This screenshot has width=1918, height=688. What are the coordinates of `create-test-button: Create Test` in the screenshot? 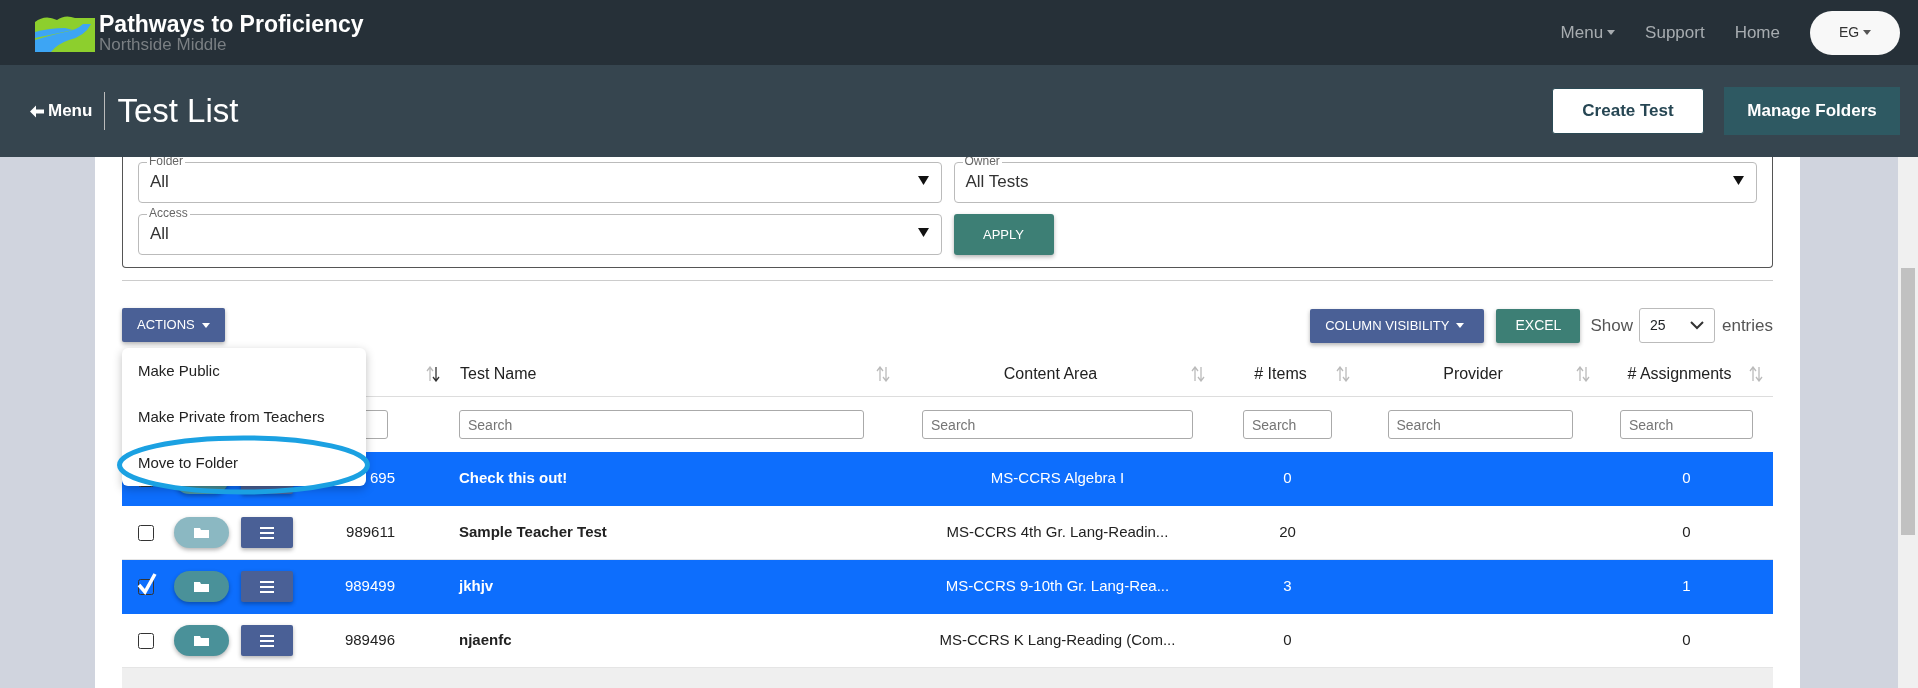 It's located at (1628, 111).